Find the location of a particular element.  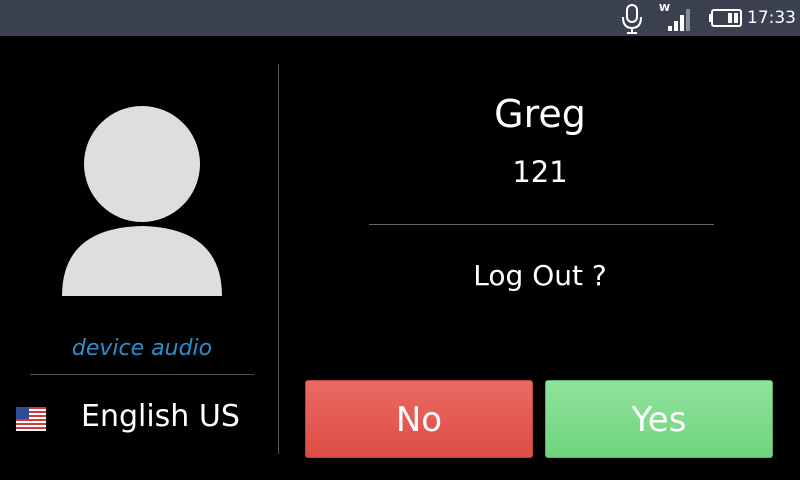

no-button: No is located at coordinates (419, 419).